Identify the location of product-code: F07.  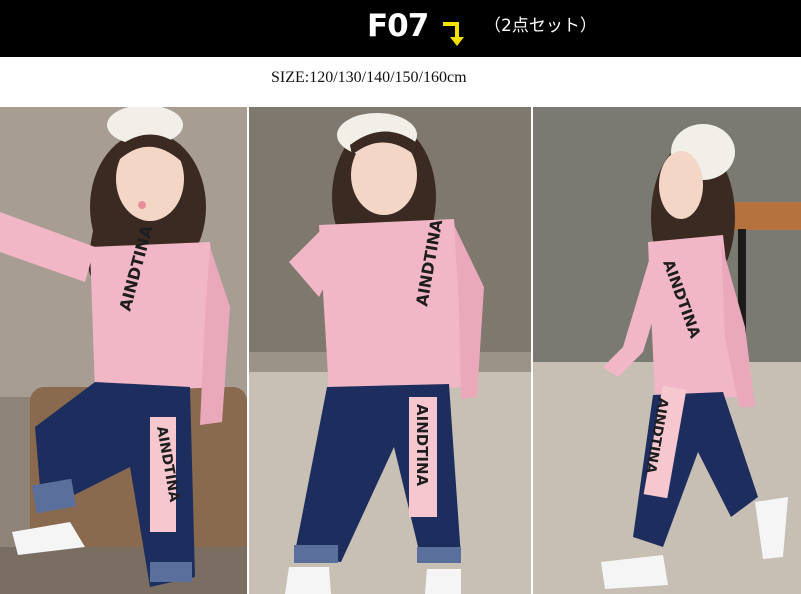
(398, 26).